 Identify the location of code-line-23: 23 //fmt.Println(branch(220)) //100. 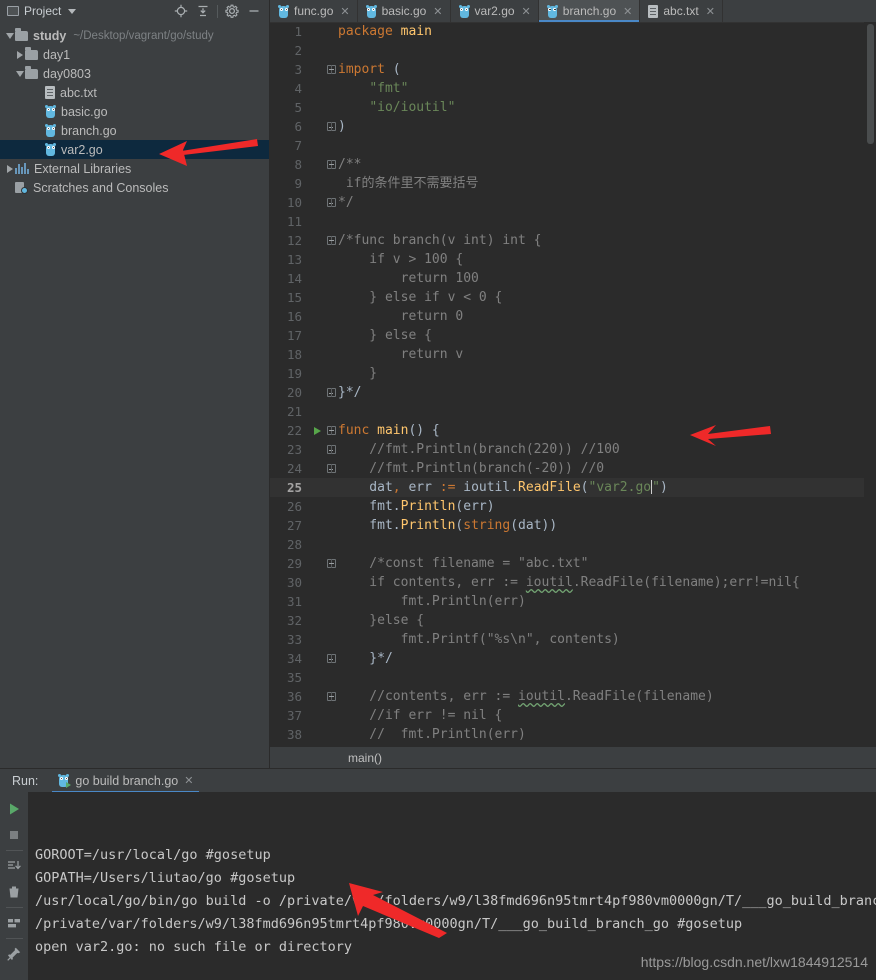
(573, 449).